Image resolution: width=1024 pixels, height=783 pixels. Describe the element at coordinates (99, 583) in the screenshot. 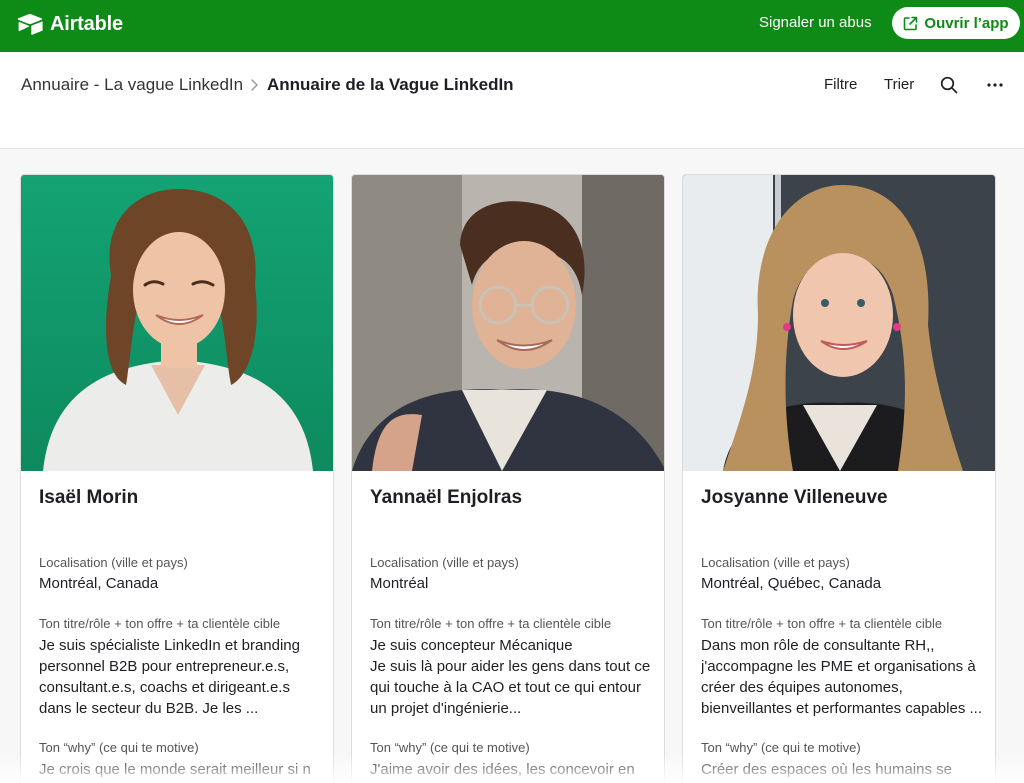

I see `location-value: Montréal, Canada` at that location.